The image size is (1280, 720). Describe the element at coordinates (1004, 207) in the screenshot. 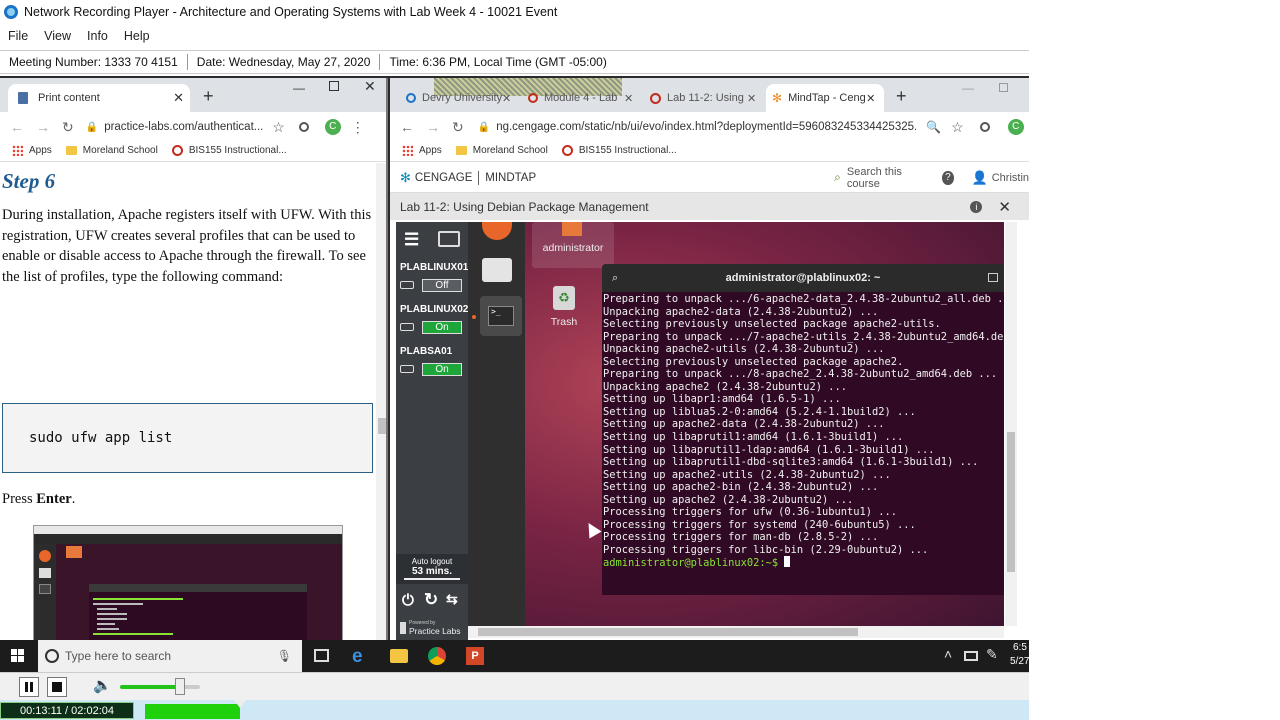

I see `close-lab-icon: ✕` at that location.